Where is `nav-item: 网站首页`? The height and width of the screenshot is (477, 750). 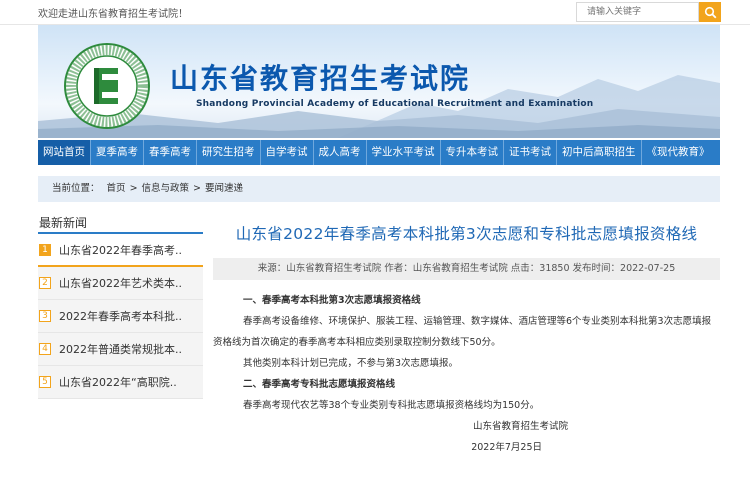
nav-item: 网站首页 is located at coordinates (64, 152).